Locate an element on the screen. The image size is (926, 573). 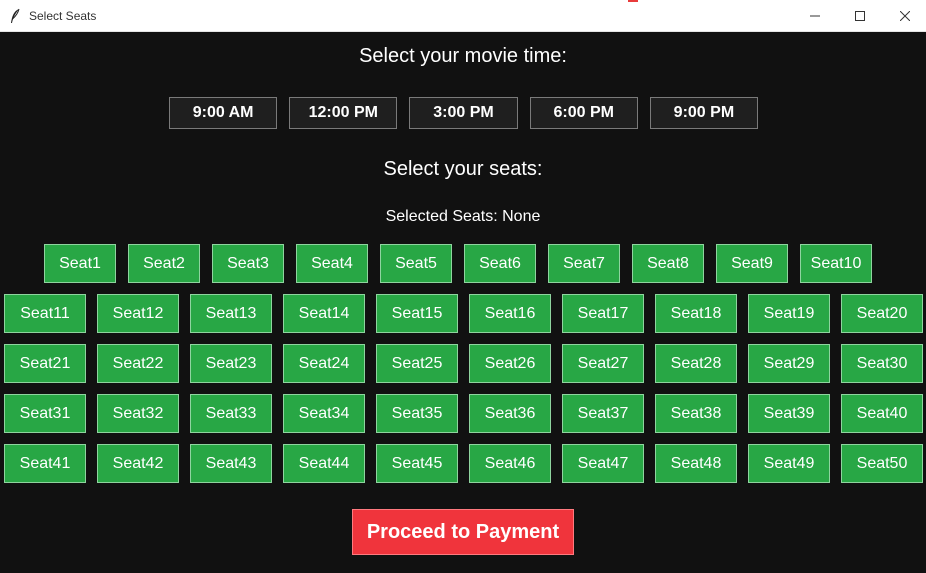
maximize-button is located at coordinates (860, 16).